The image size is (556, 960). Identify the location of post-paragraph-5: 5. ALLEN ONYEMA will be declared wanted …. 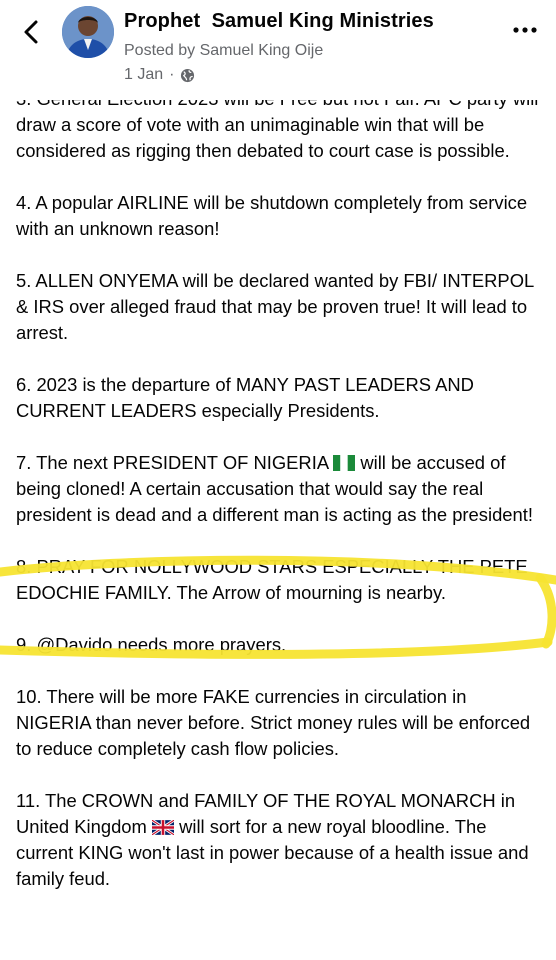
(275, 306).